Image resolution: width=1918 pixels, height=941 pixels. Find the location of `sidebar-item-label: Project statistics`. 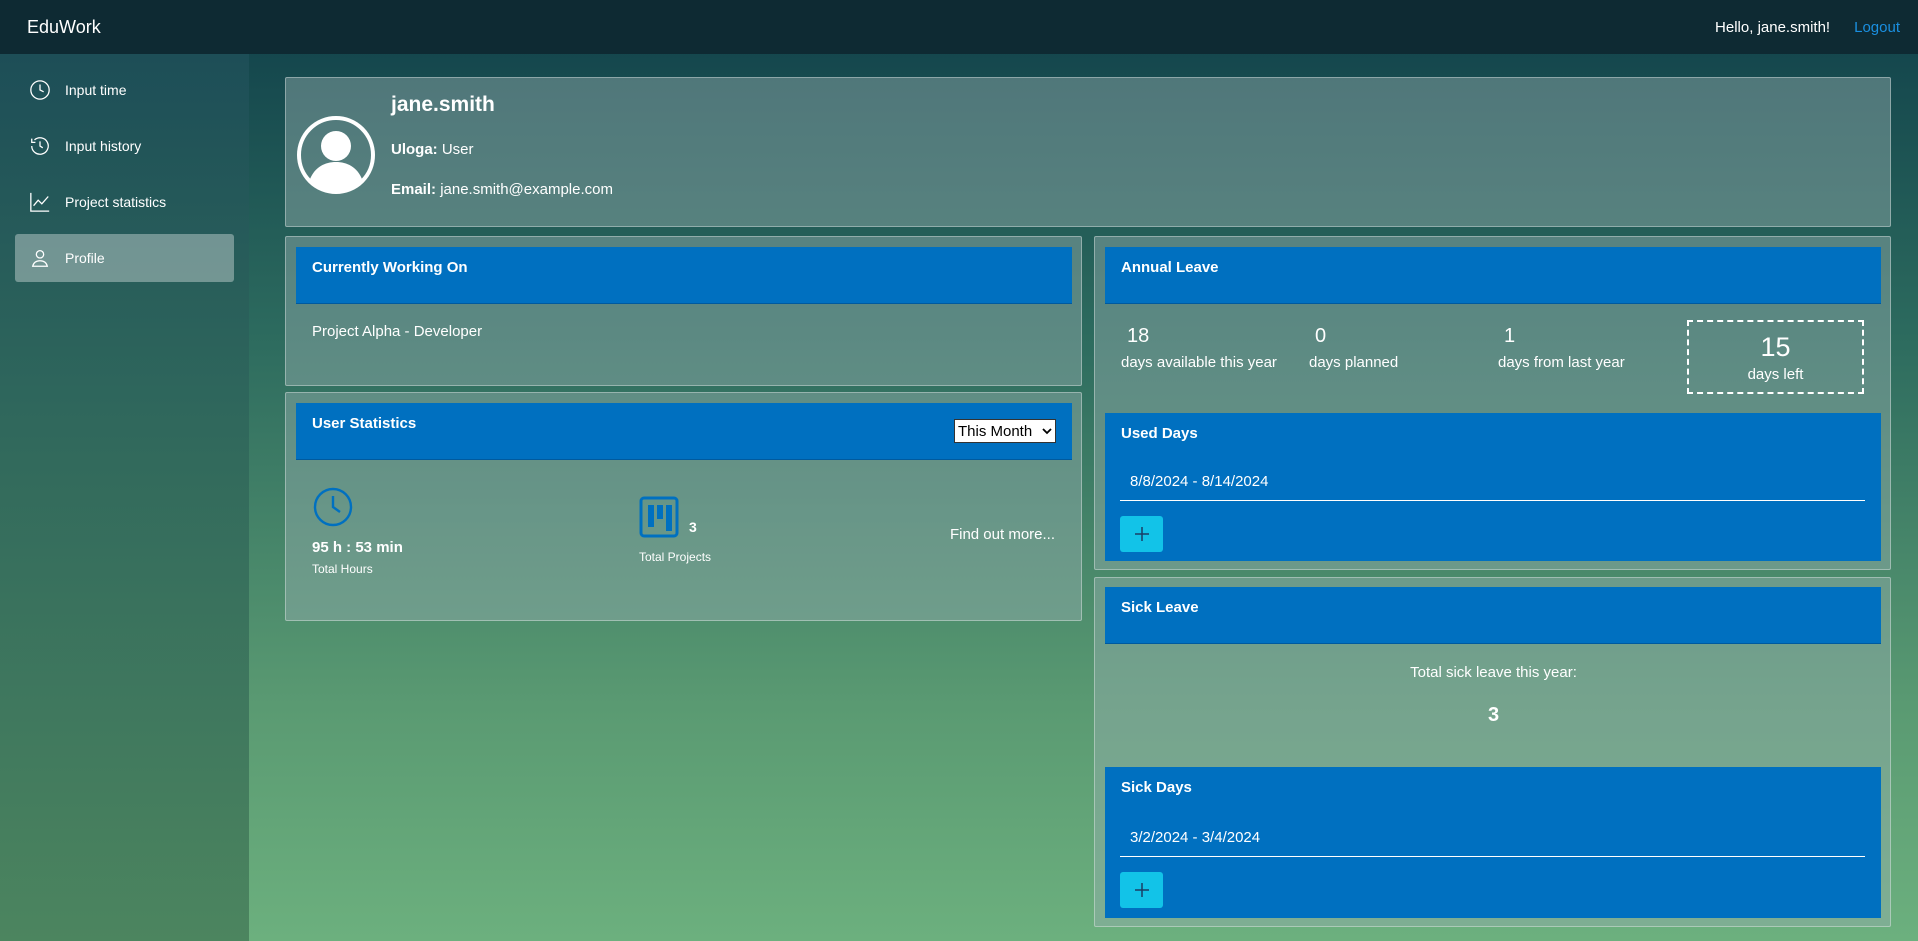

sidebar-item-label: Project statistics is located at coordinates (116, 202).